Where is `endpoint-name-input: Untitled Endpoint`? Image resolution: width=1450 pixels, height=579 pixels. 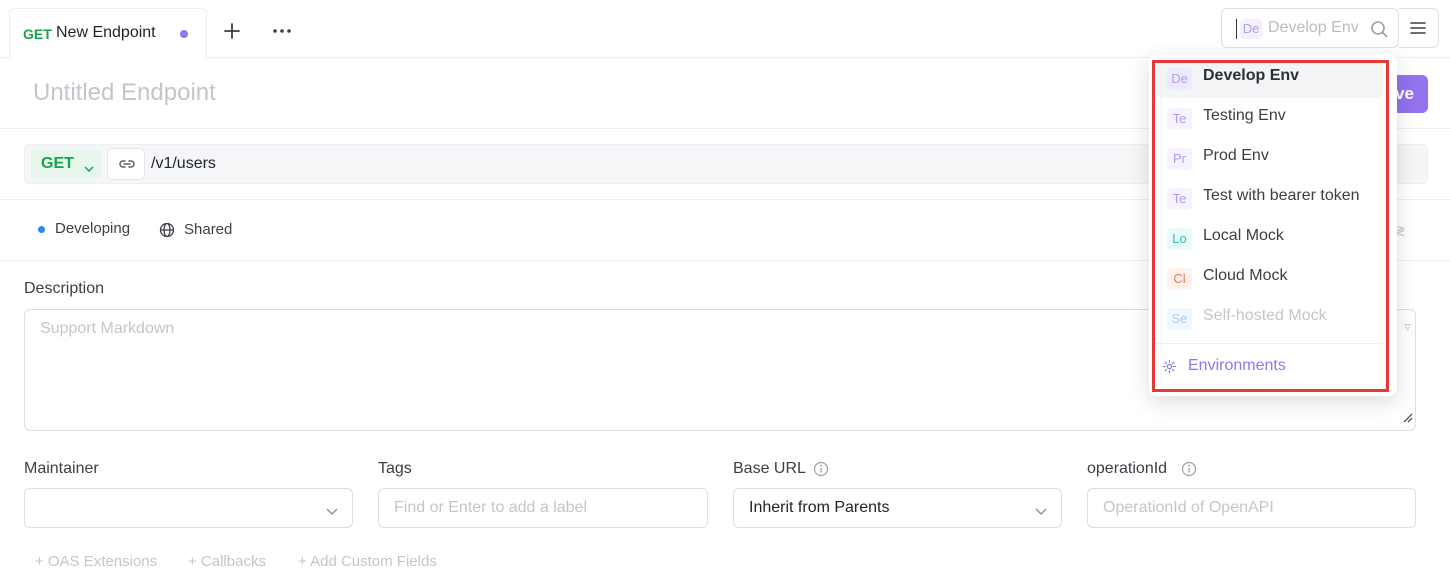
endpoint-name-input: Untitled Endpoint is located at coordinates (124, 93).